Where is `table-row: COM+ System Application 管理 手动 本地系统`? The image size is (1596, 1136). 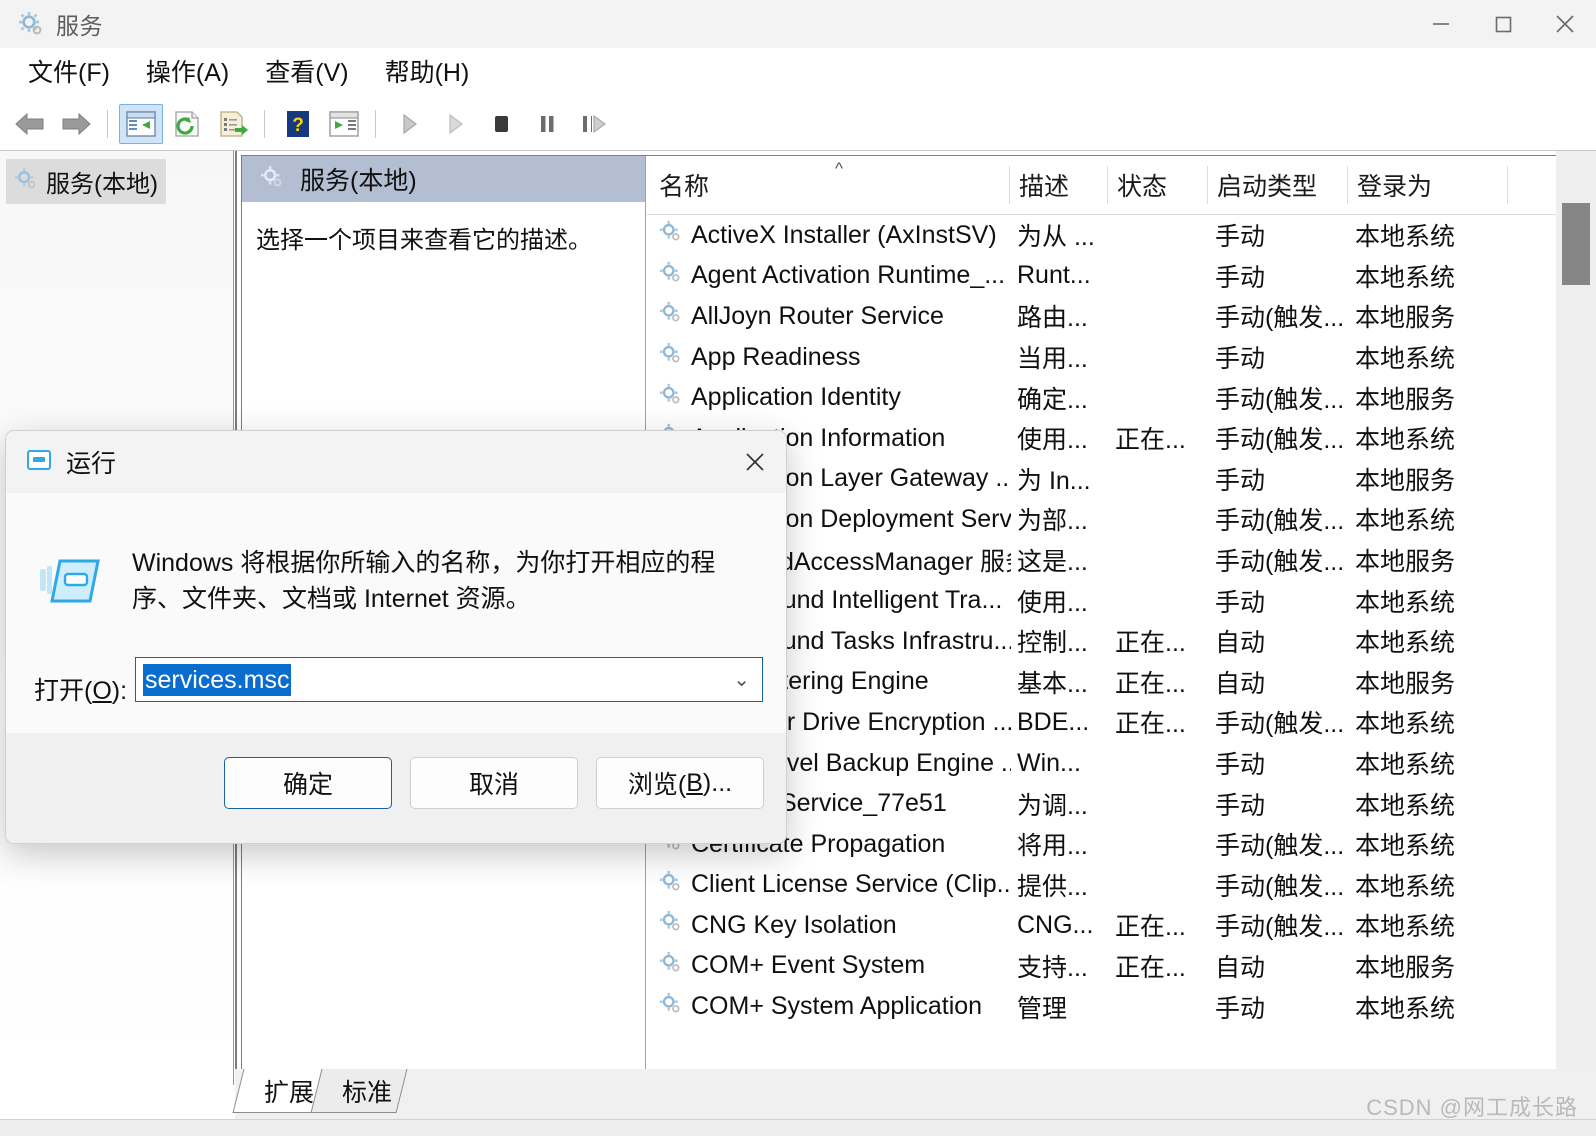 table-row: COM+ System Application 管理 手动 本地系统 is located at coordinates (1121, 1006).